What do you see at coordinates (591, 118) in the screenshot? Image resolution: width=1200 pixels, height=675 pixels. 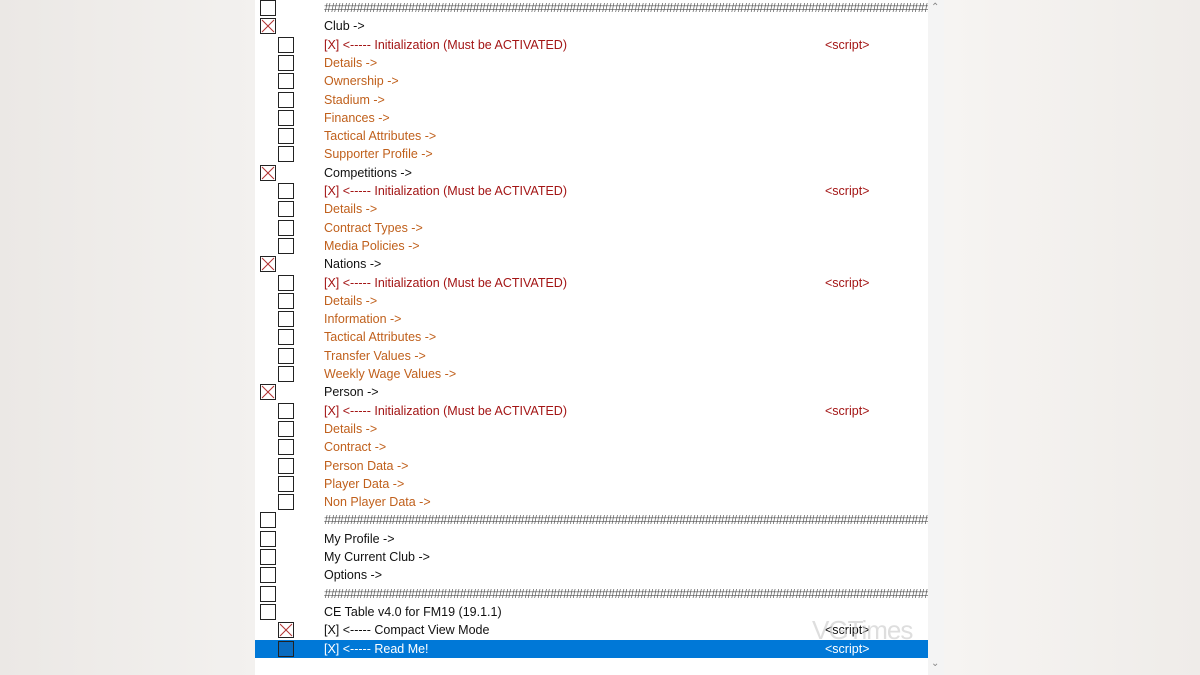 I see `table-entry: Finances ->` at bounding box center [591, 118].